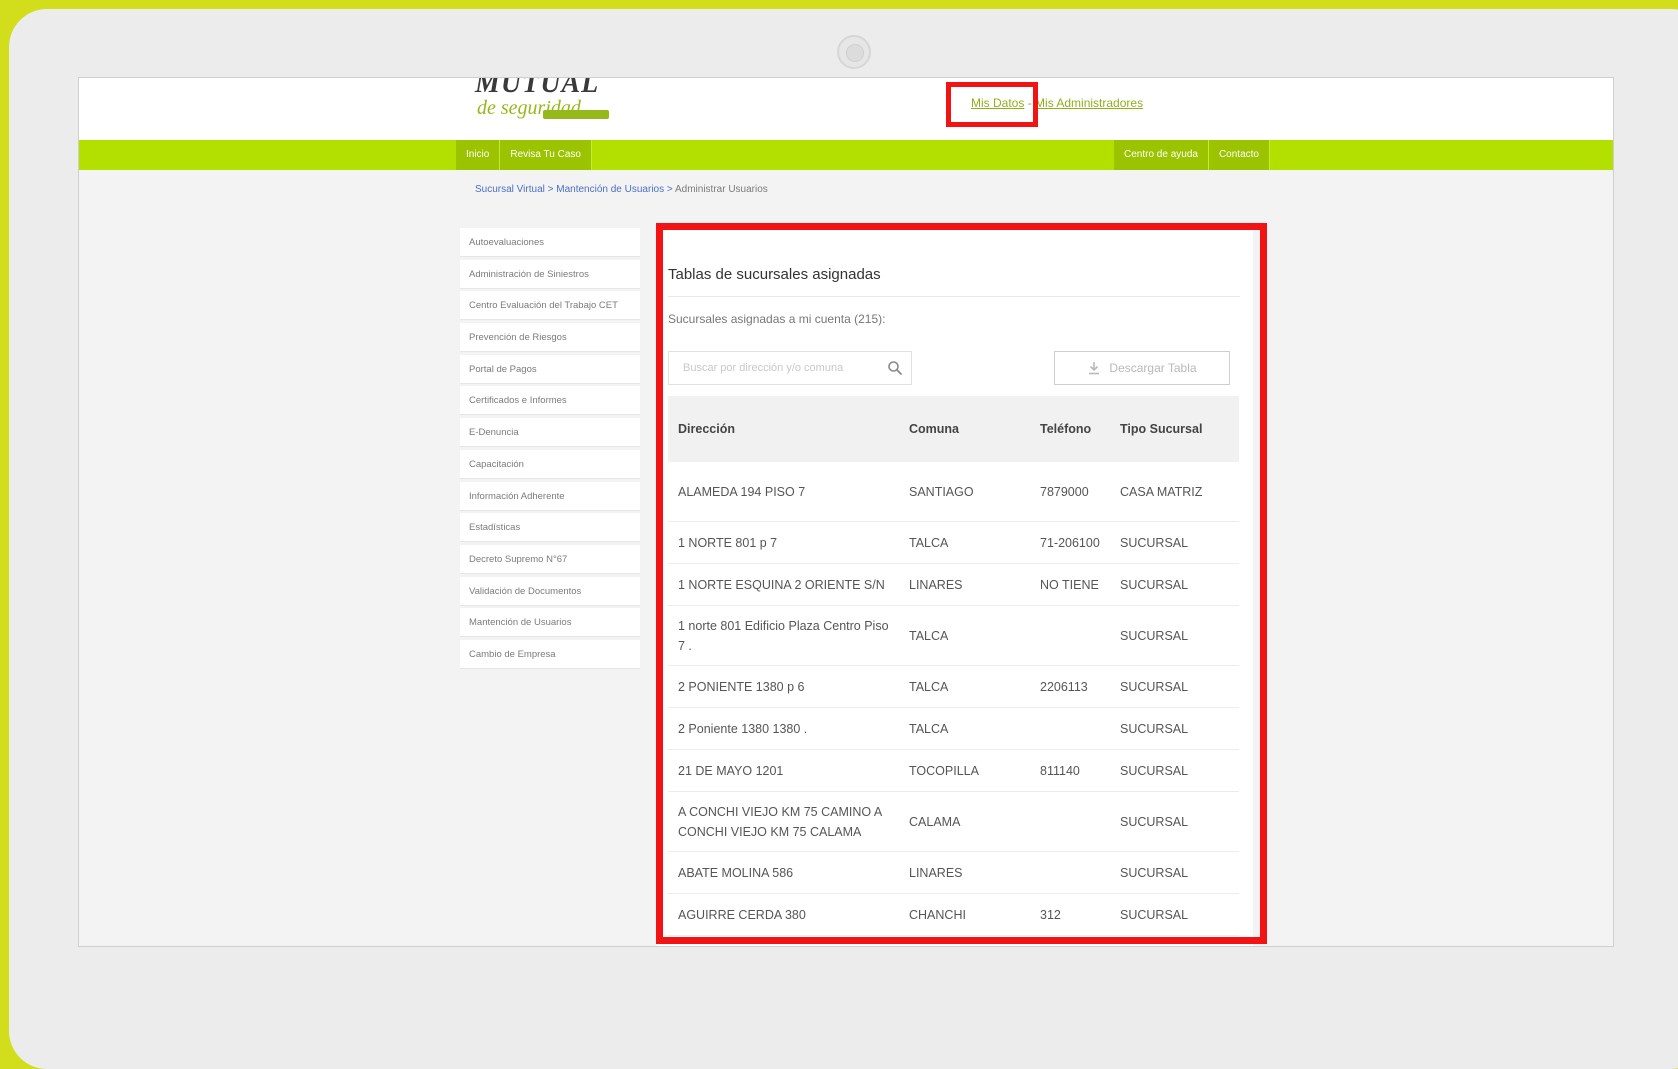 The width and height of the screenshot is (1678, 1069). Describe the element at coordinates (510, 189) in the screenshot. I see `breadcrumb-sucursal-virtual: Sucursal Virtual` at that location.